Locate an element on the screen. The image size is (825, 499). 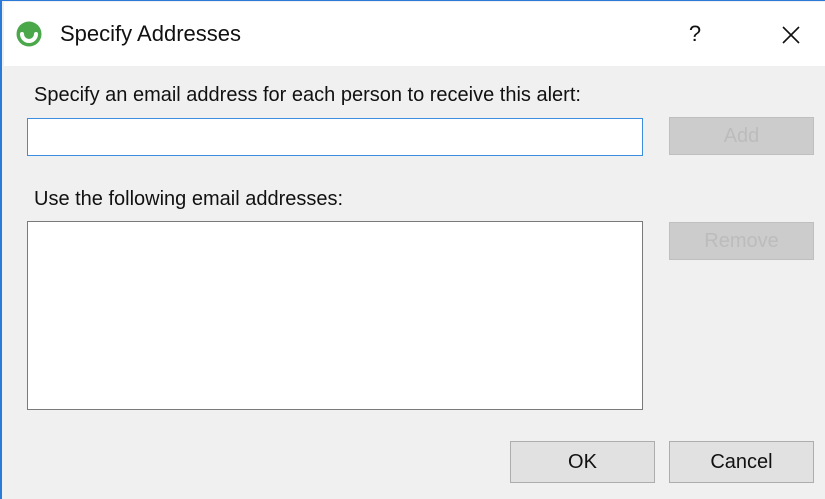
close-button is located at coordinates (790, 35).